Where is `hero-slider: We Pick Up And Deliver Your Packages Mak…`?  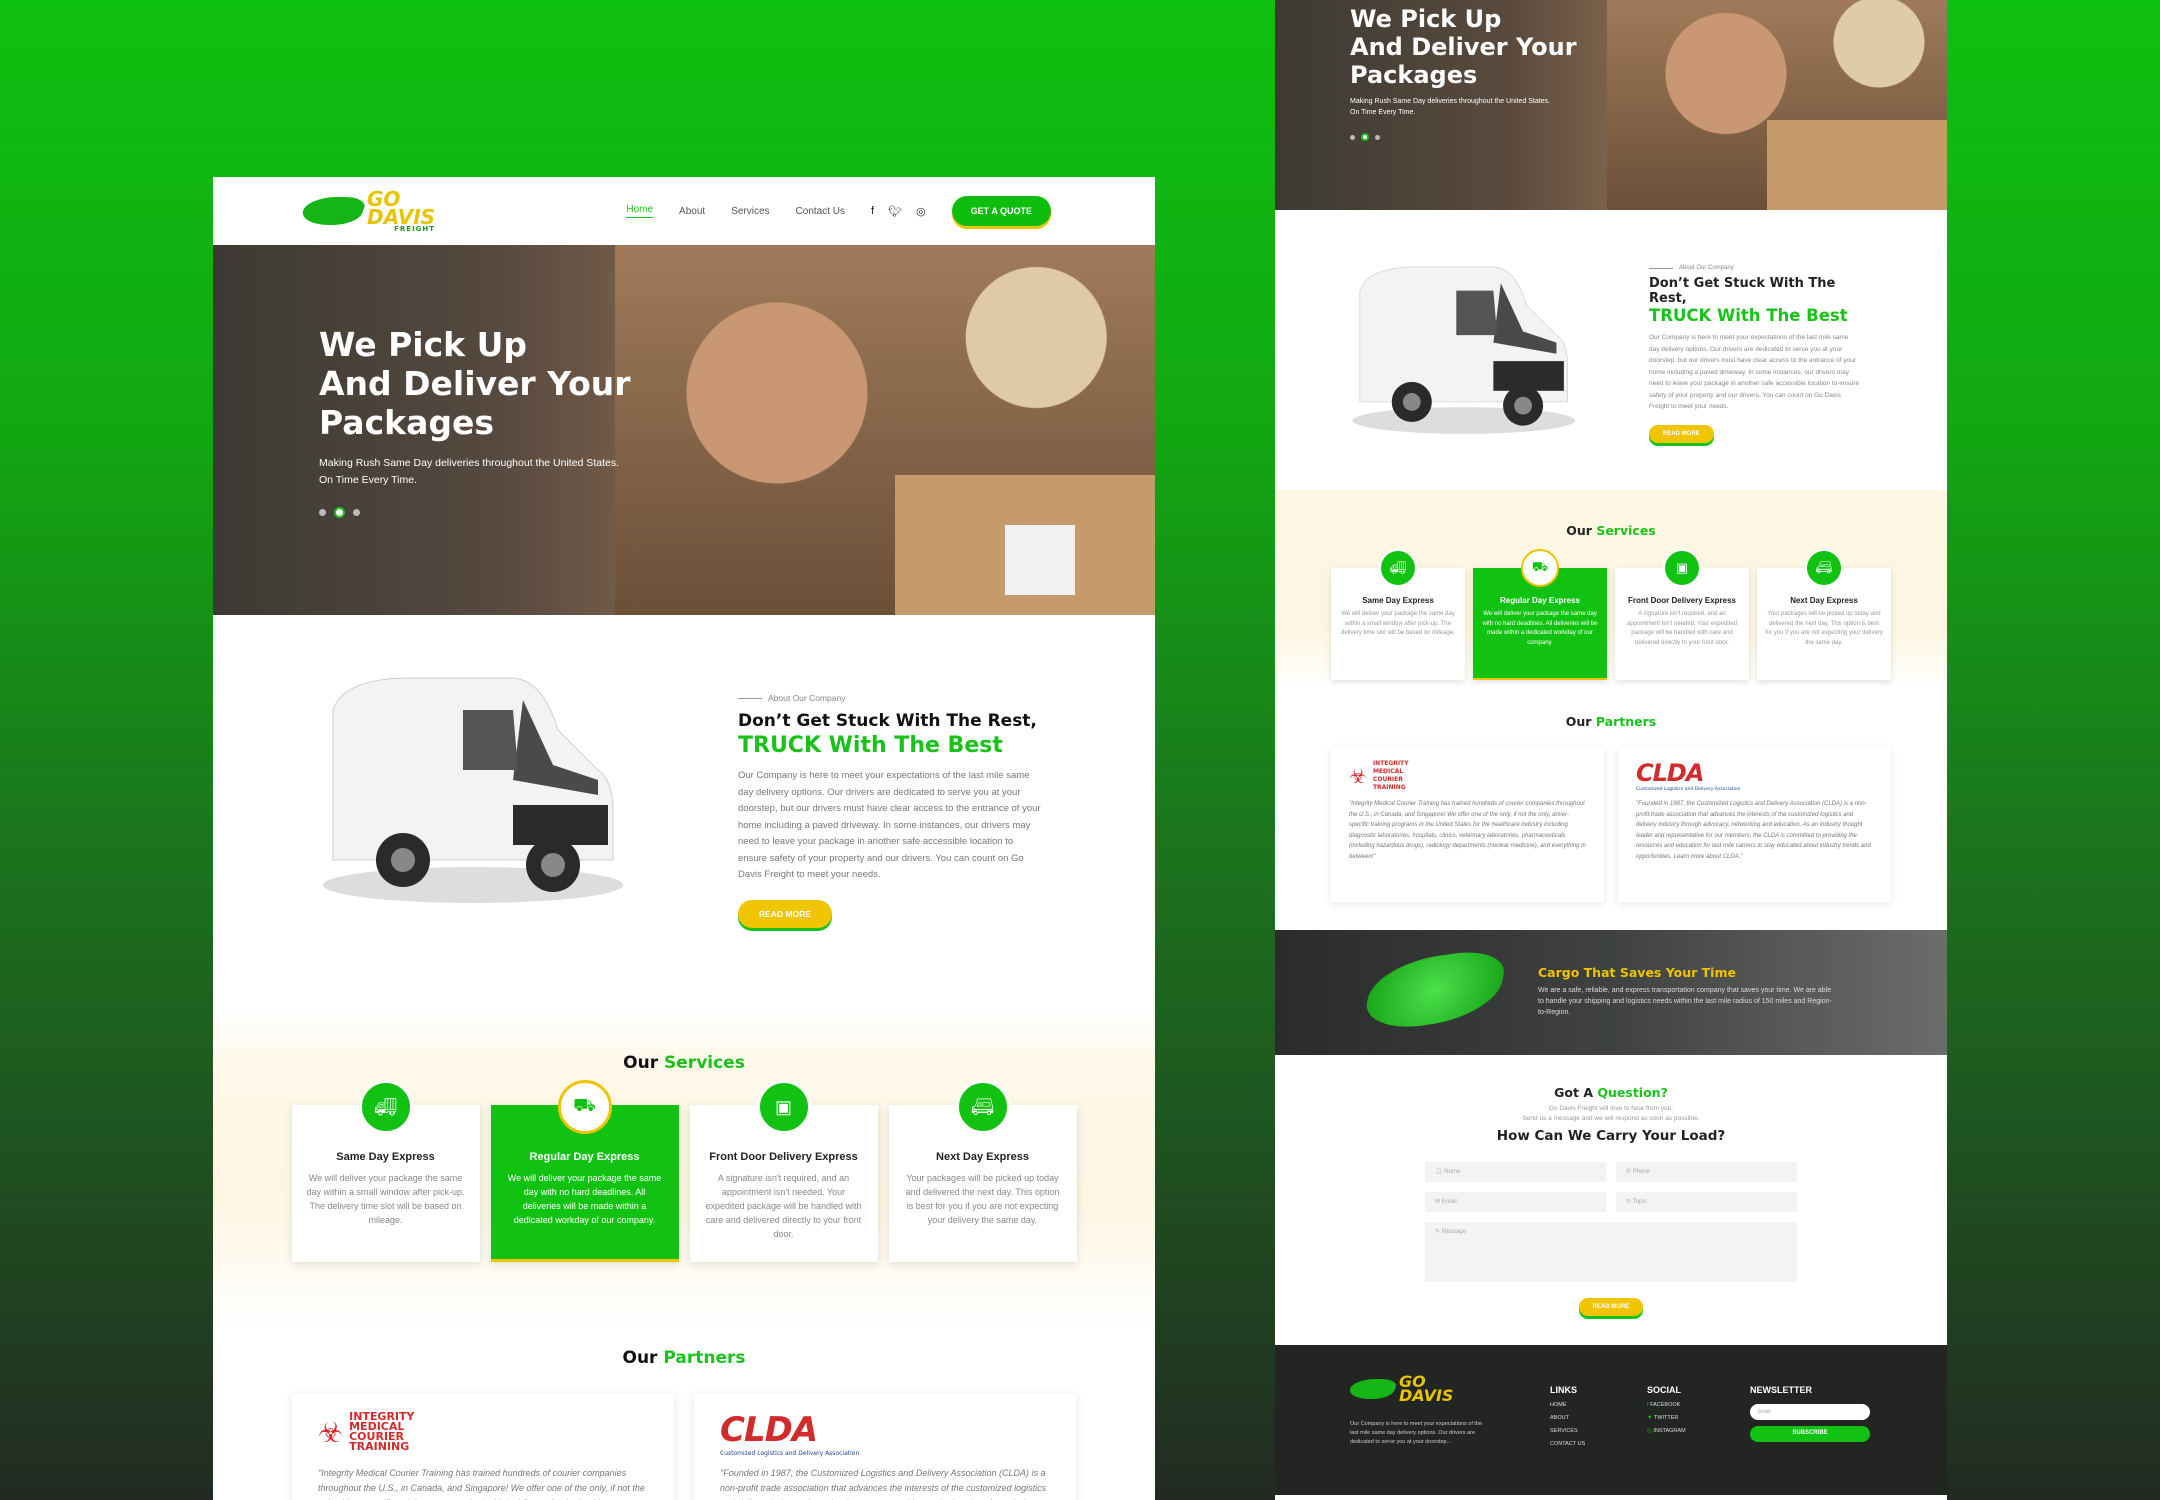
hero-slider: We Pick Up And Deliver Your Packages Mak… is located at coordinates (684, 430).